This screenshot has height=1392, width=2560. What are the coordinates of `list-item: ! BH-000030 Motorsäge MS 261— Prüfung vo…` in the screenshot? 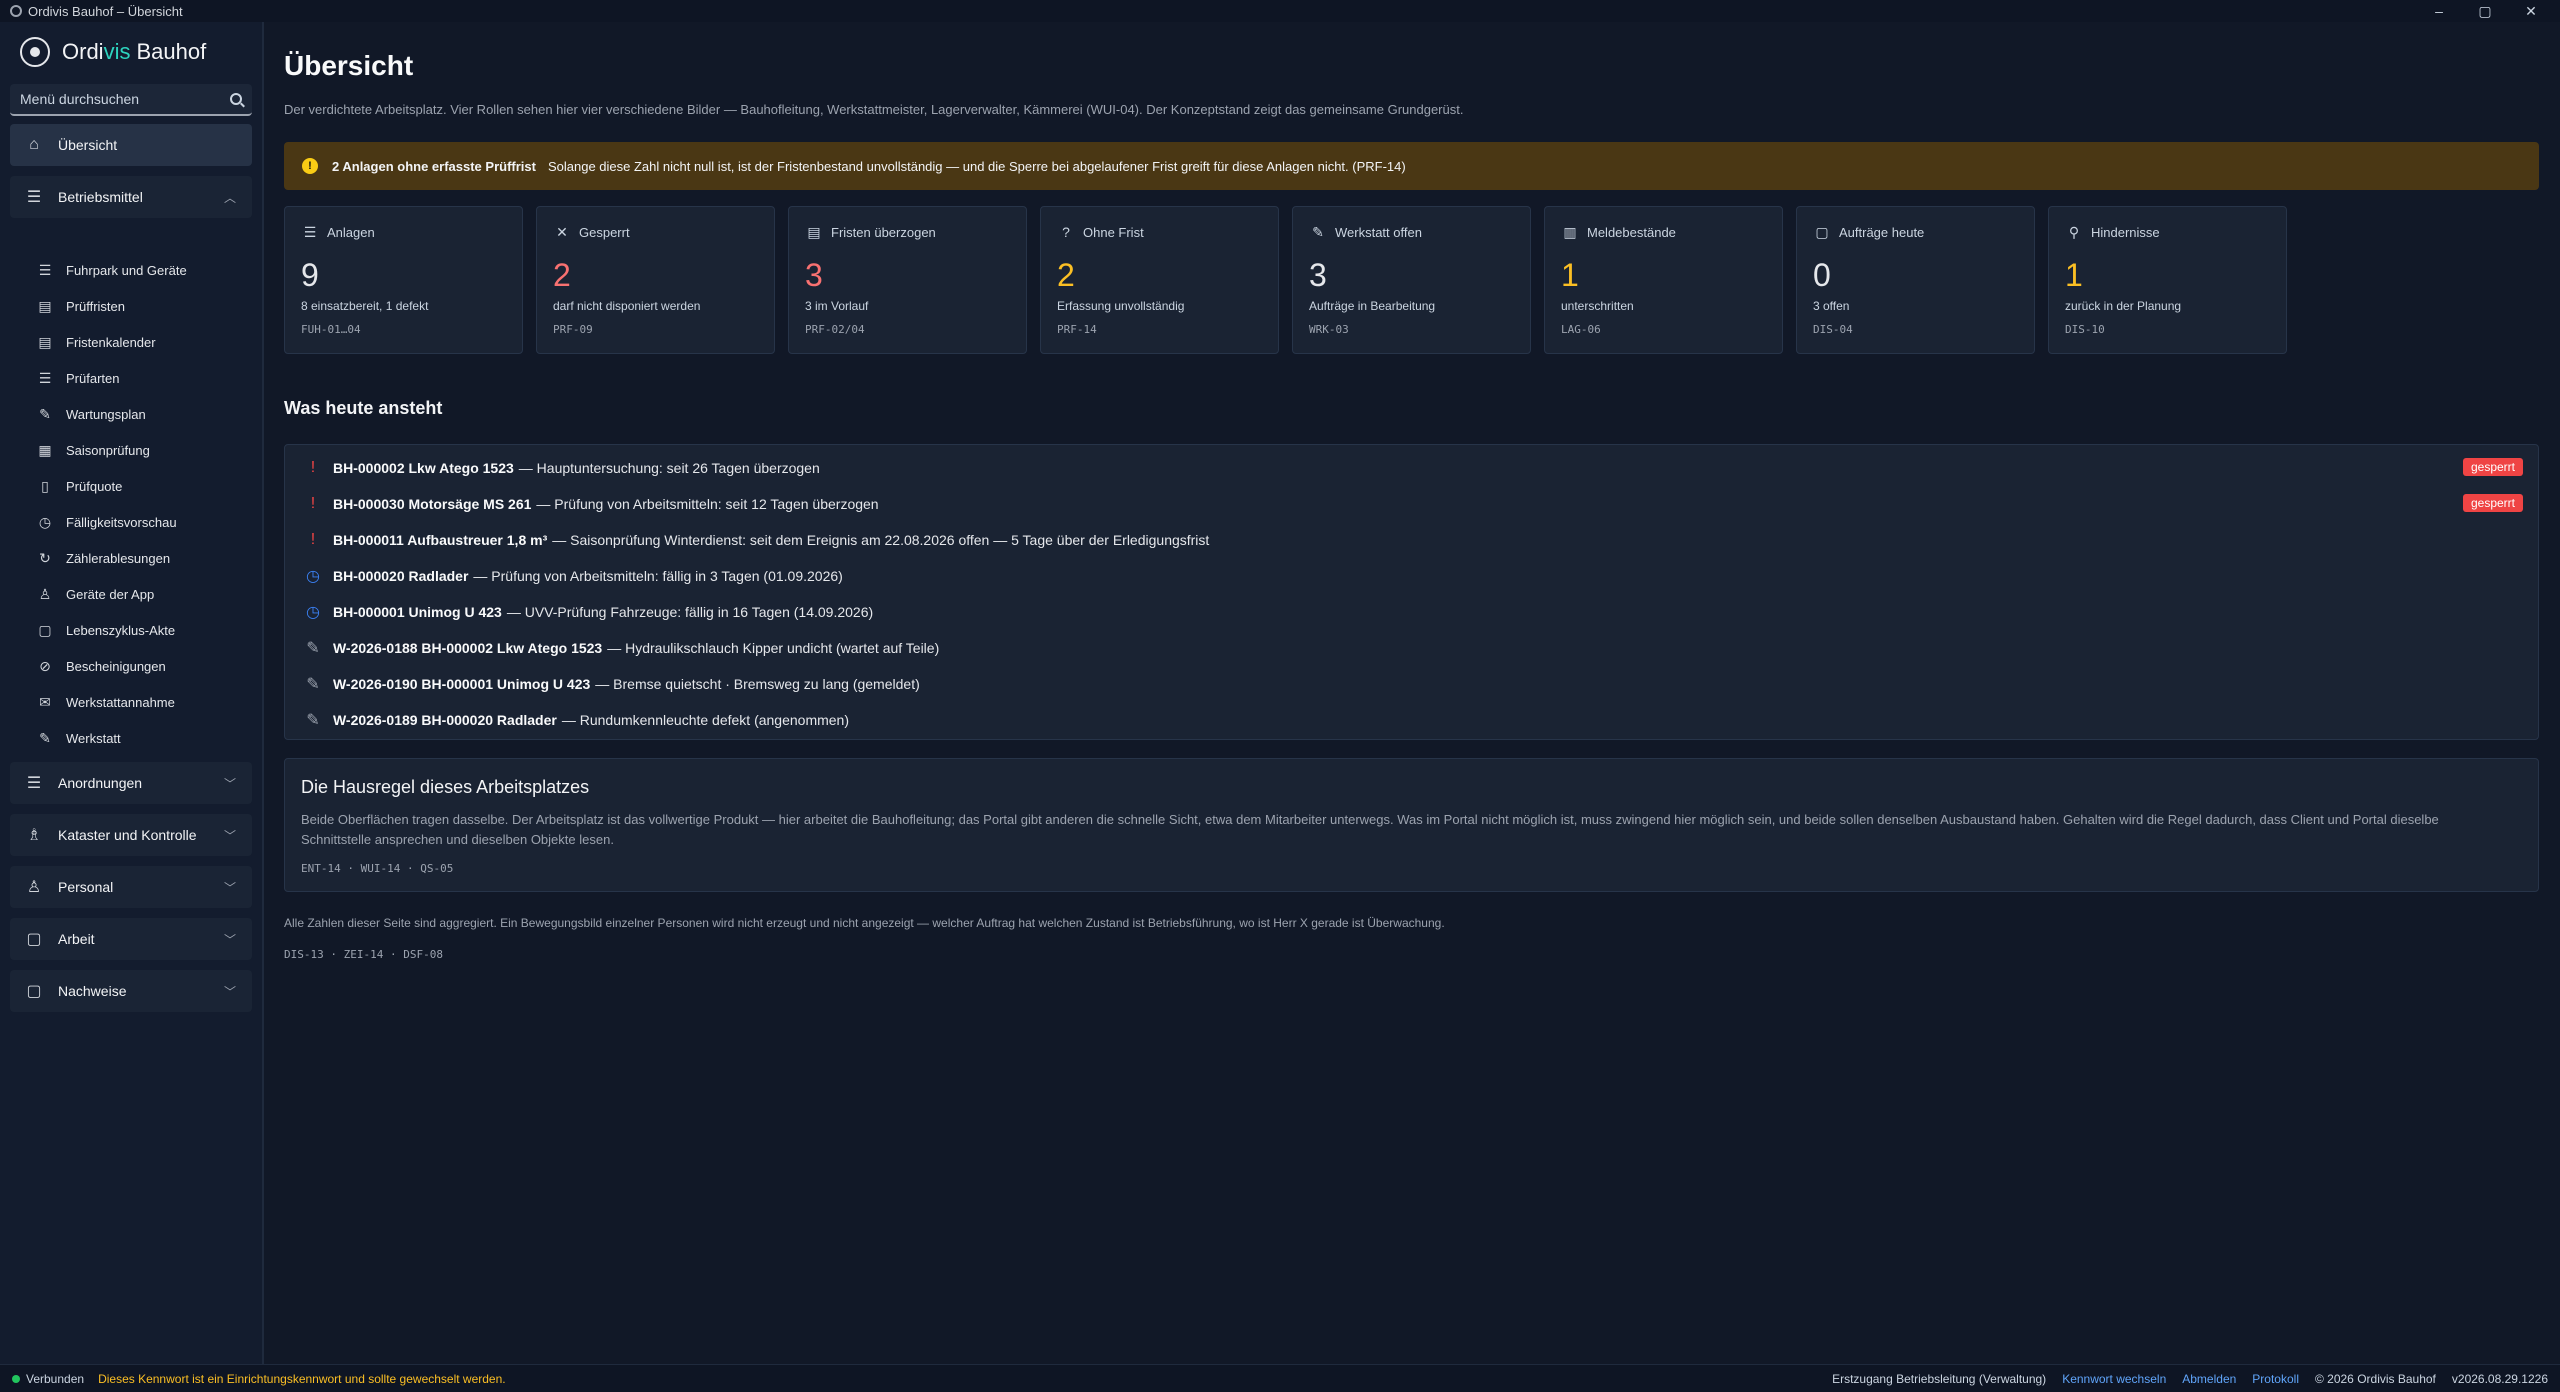 It's located at (1413, 504).